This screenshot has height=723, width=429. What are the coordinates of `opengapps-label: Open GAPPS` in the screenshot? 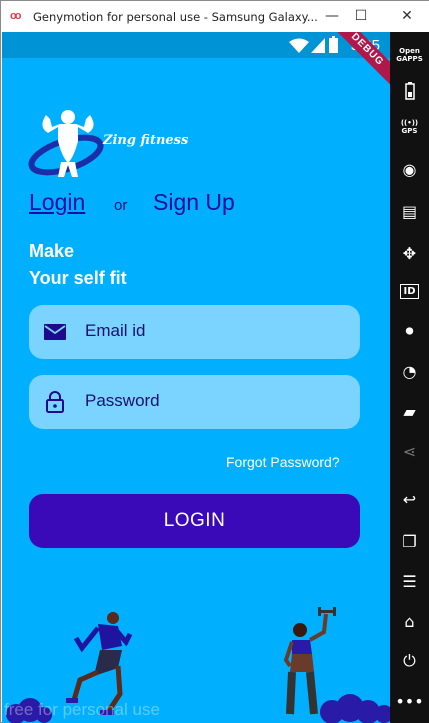 It's located at (409, 55).